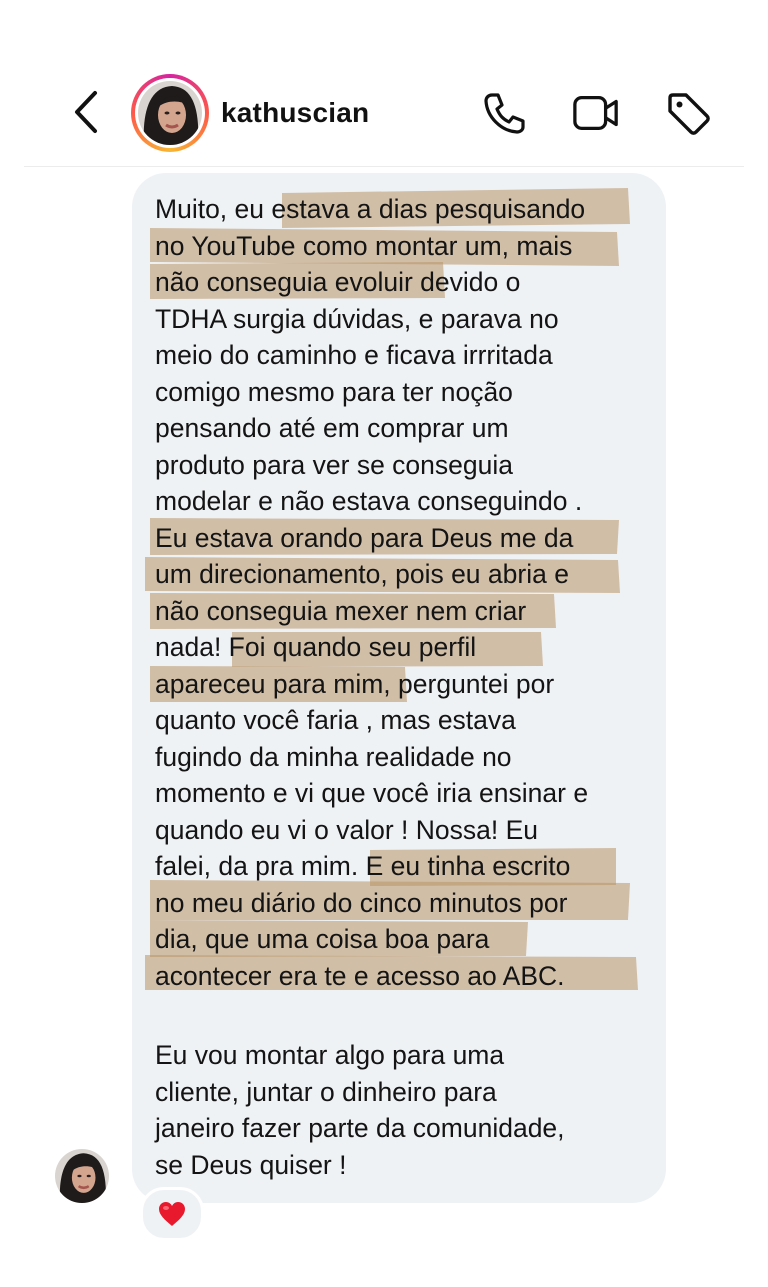  I want to click on avatar-photo, so click(170, 113).